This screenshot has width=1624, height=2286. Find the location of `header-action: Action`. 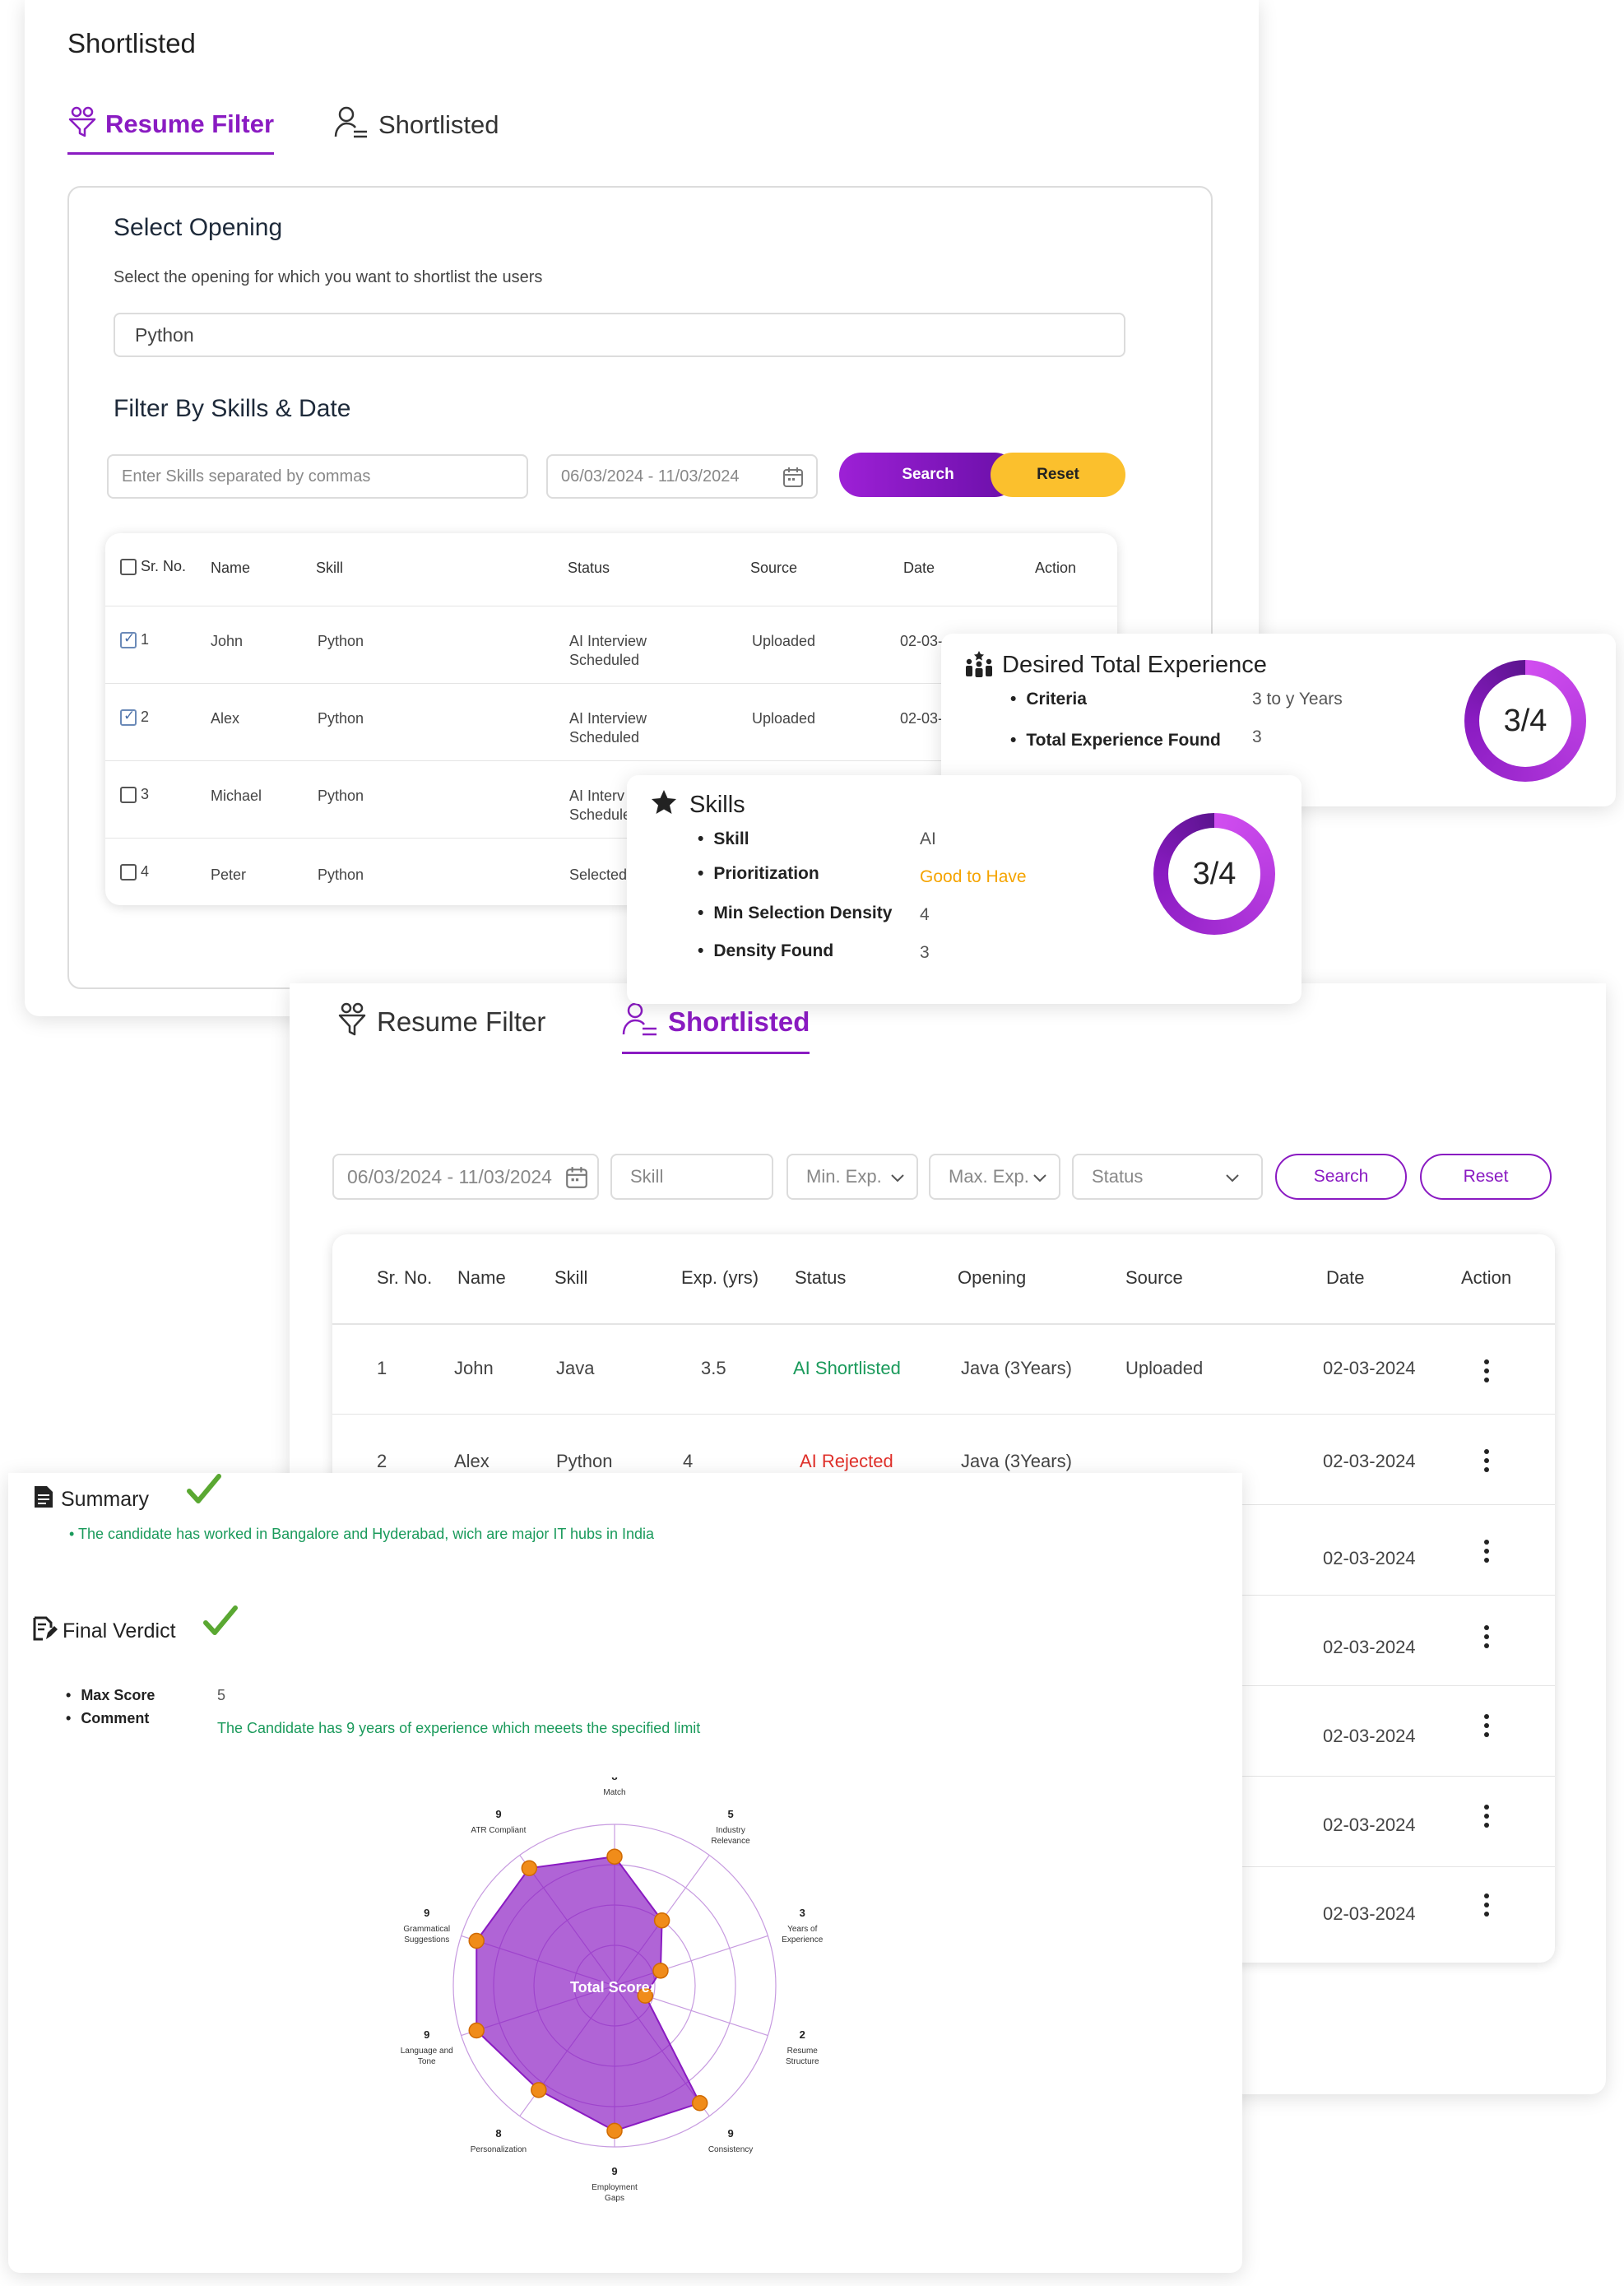

header-action: Action is located at coordinates (1056, 568).